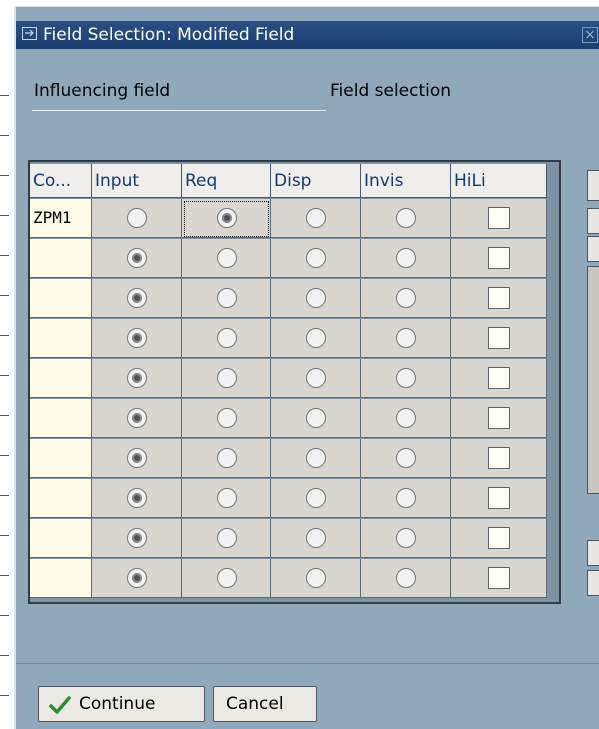 The image size is (599, 729). Describe the element at coordinates (593, 583) in the screenshot. I see `page-down-button` at that location.